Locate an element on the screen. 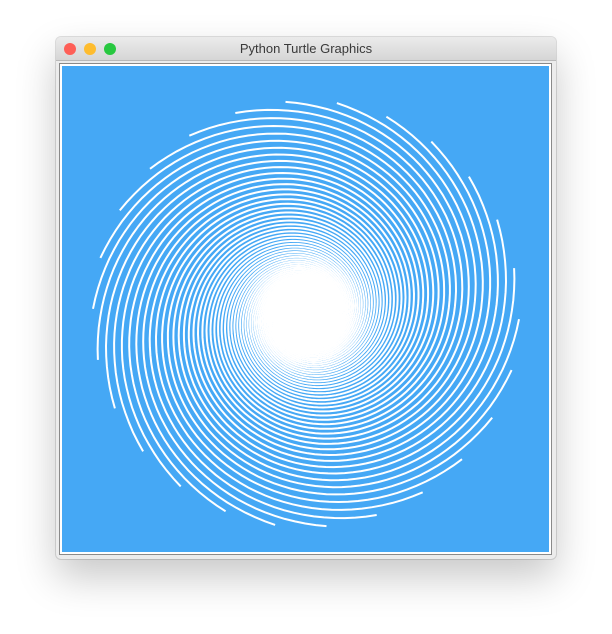 This screenshot has width=612, height=634. window-title: Python Turtle Graphics is located at coordinates (306, 48).